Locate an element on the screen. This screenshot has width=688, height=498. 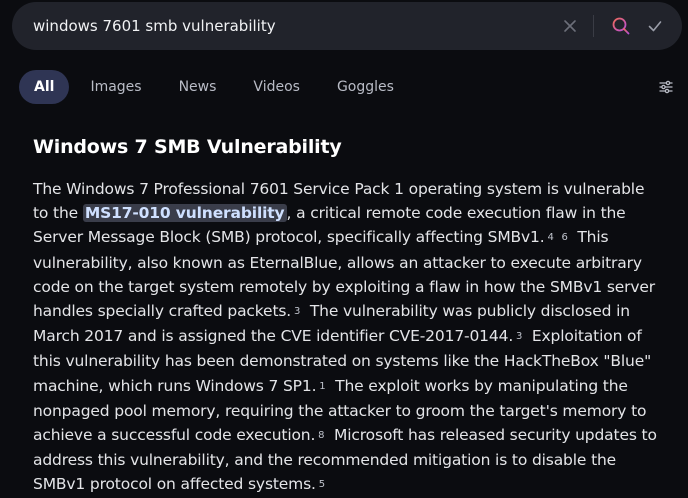
search-bar is located at coordinates (347, 26).